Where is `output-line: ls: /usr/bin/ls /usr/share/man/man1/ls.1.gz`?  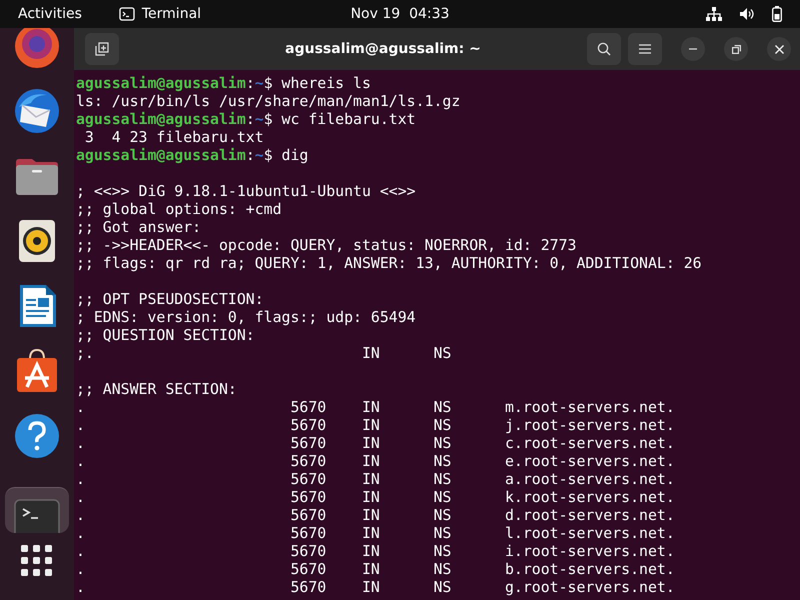
output-line: ls: /usr/bin/ls /usr/share/man/man1/ls.1.gz is located at coordinates (268, 101).